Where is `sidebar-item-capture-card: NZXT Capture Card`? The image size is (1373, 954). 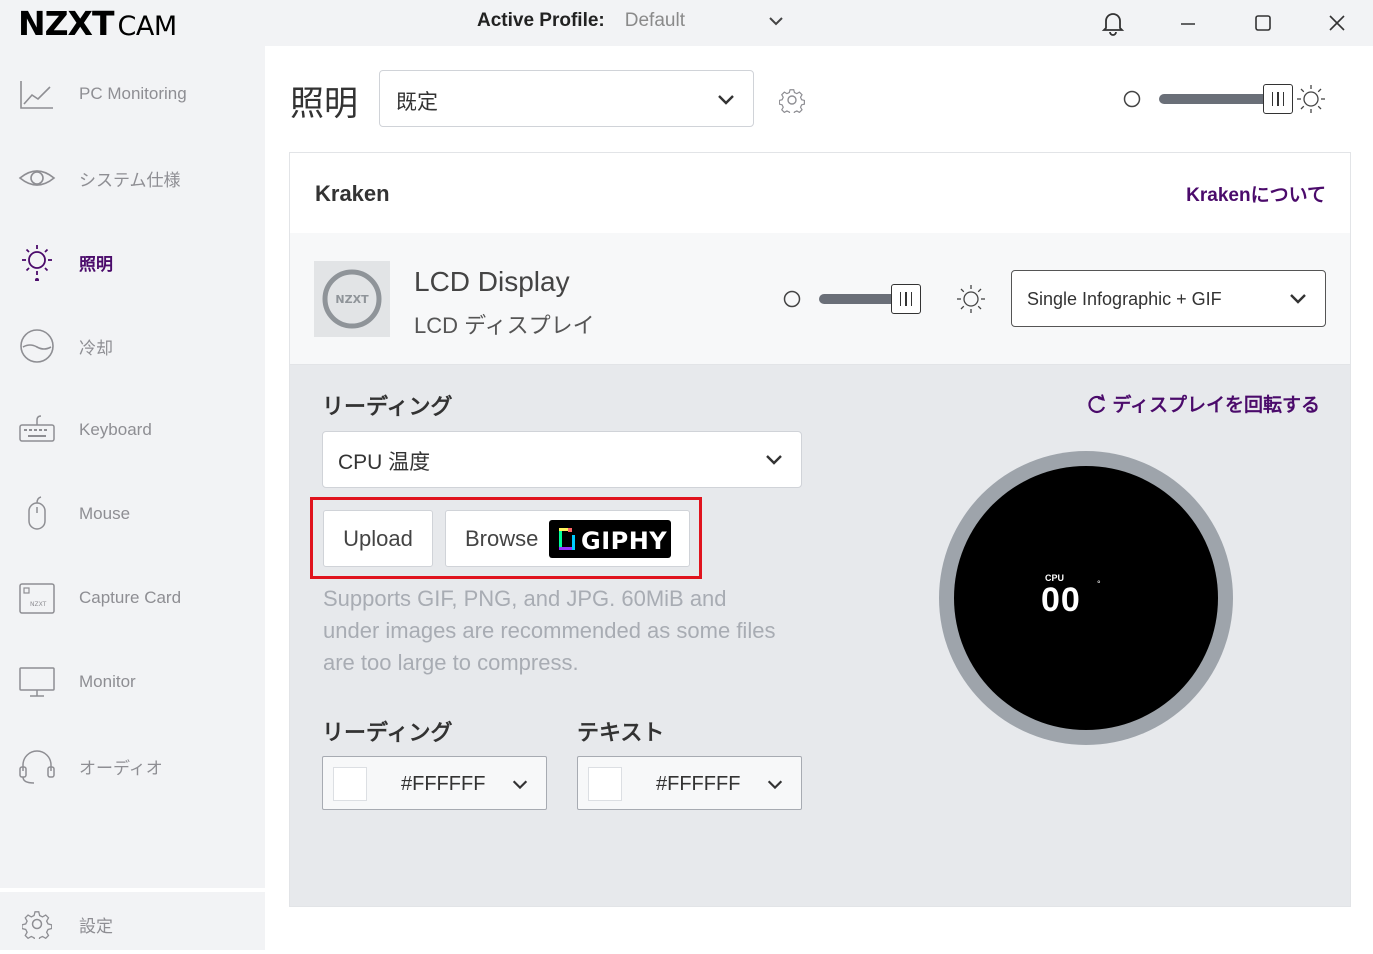
sidebar-item-capture-card: NZXT Capture Card is located at coordinates (132, 598).